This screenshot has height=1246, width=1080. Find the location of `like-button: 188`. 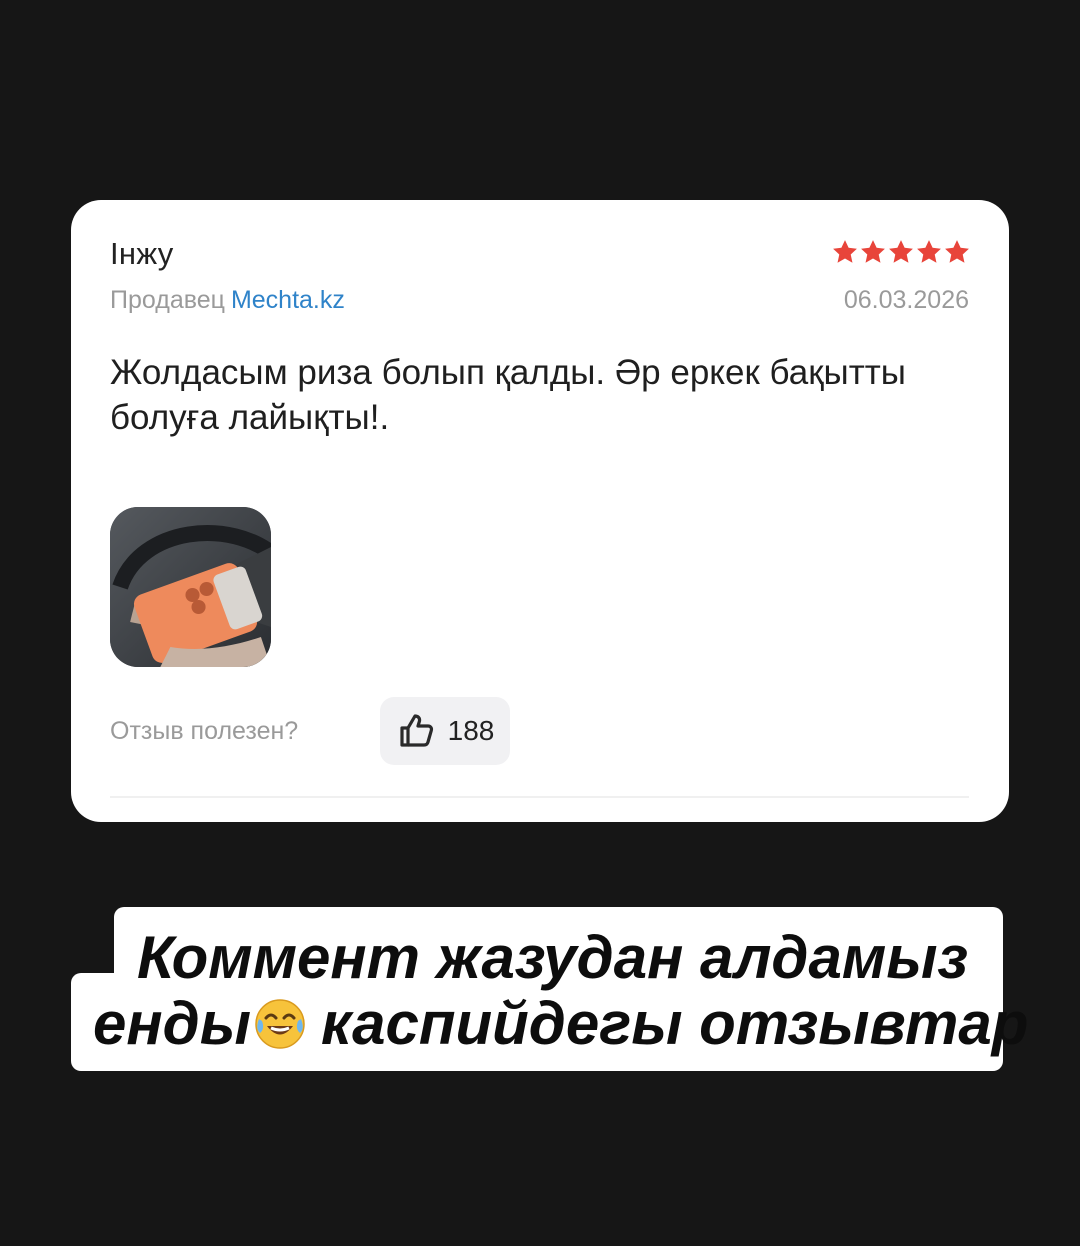

like-button: 188 is located at coordinates (445, 731).